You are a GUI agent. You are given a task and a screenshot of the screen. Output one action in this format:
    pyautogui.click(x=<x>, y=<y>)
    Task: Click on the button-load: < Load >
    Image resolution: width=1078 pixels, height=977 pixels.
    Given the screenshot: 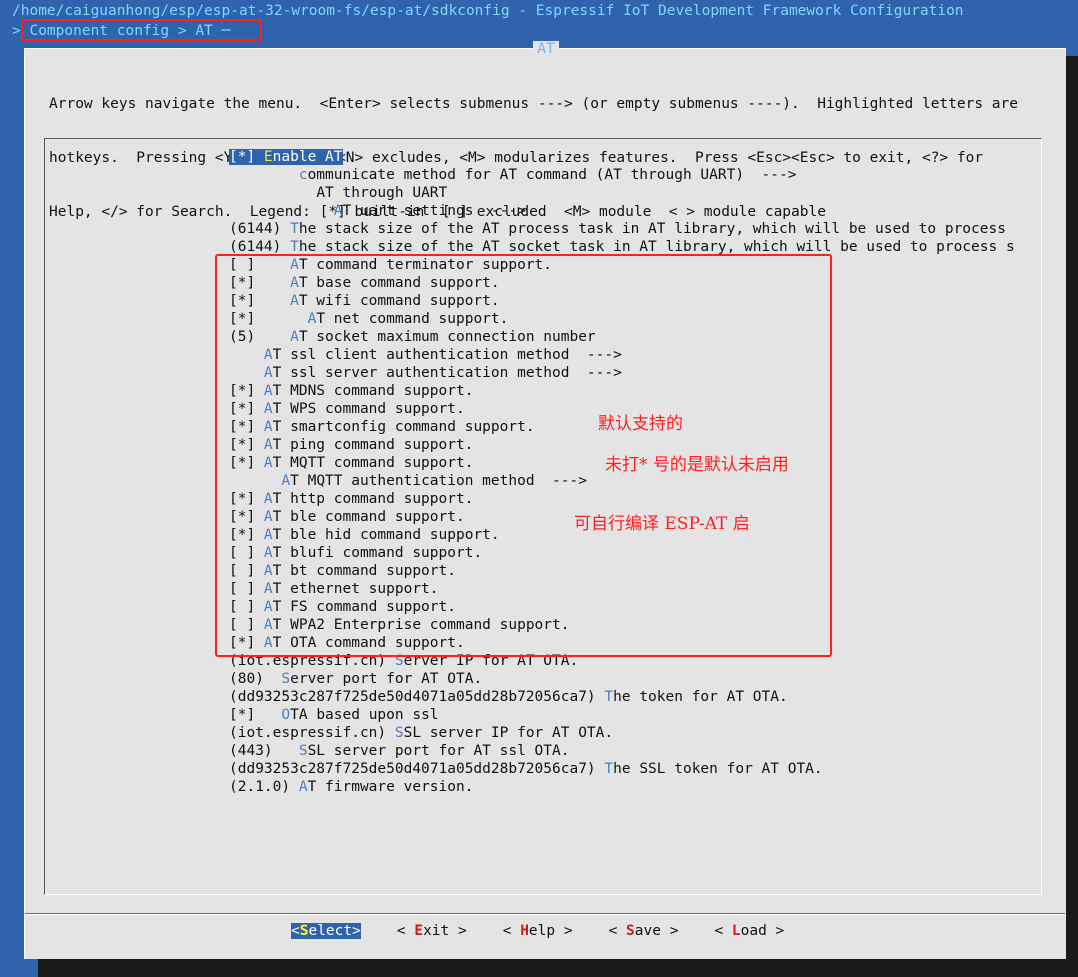 What is the action you would take?
    pyautogui.click(x=749, y=931)
    